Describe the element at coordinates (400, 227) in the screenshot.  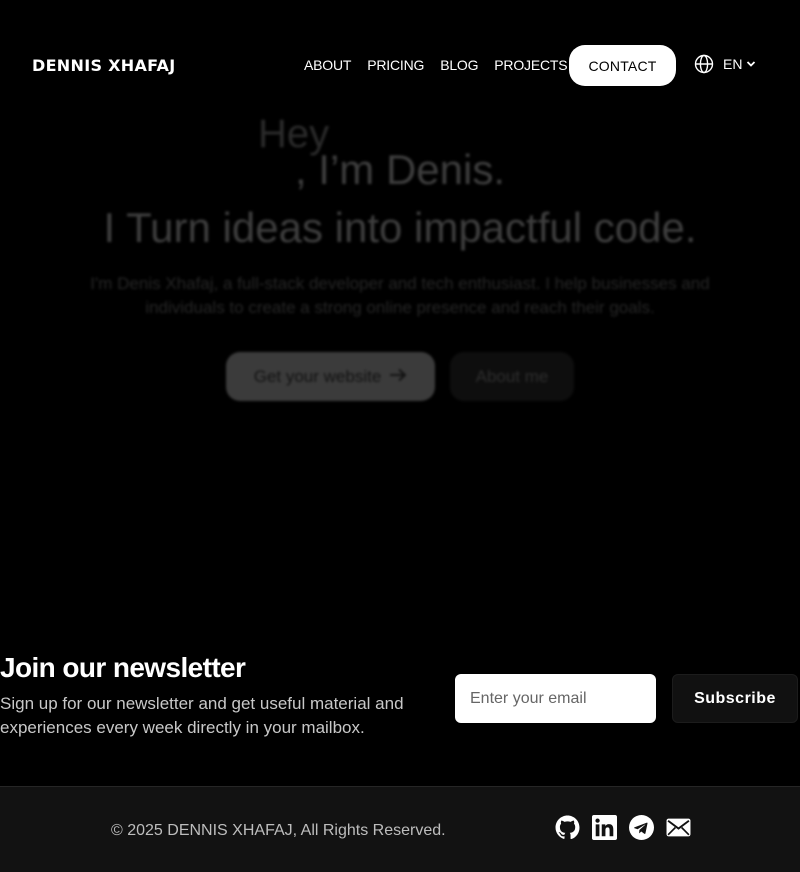
I see `hero-headline: I Turn ideas into impactful code.` at that location.